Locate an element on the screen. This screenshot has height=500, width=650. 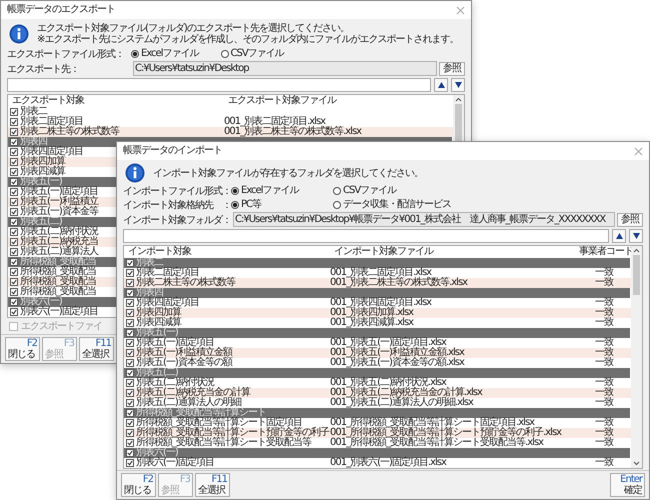
table-cell: 001_所得税額_受取配当等計算シート預貯金等の利子.xlsx is located at coordinates (446, 433).